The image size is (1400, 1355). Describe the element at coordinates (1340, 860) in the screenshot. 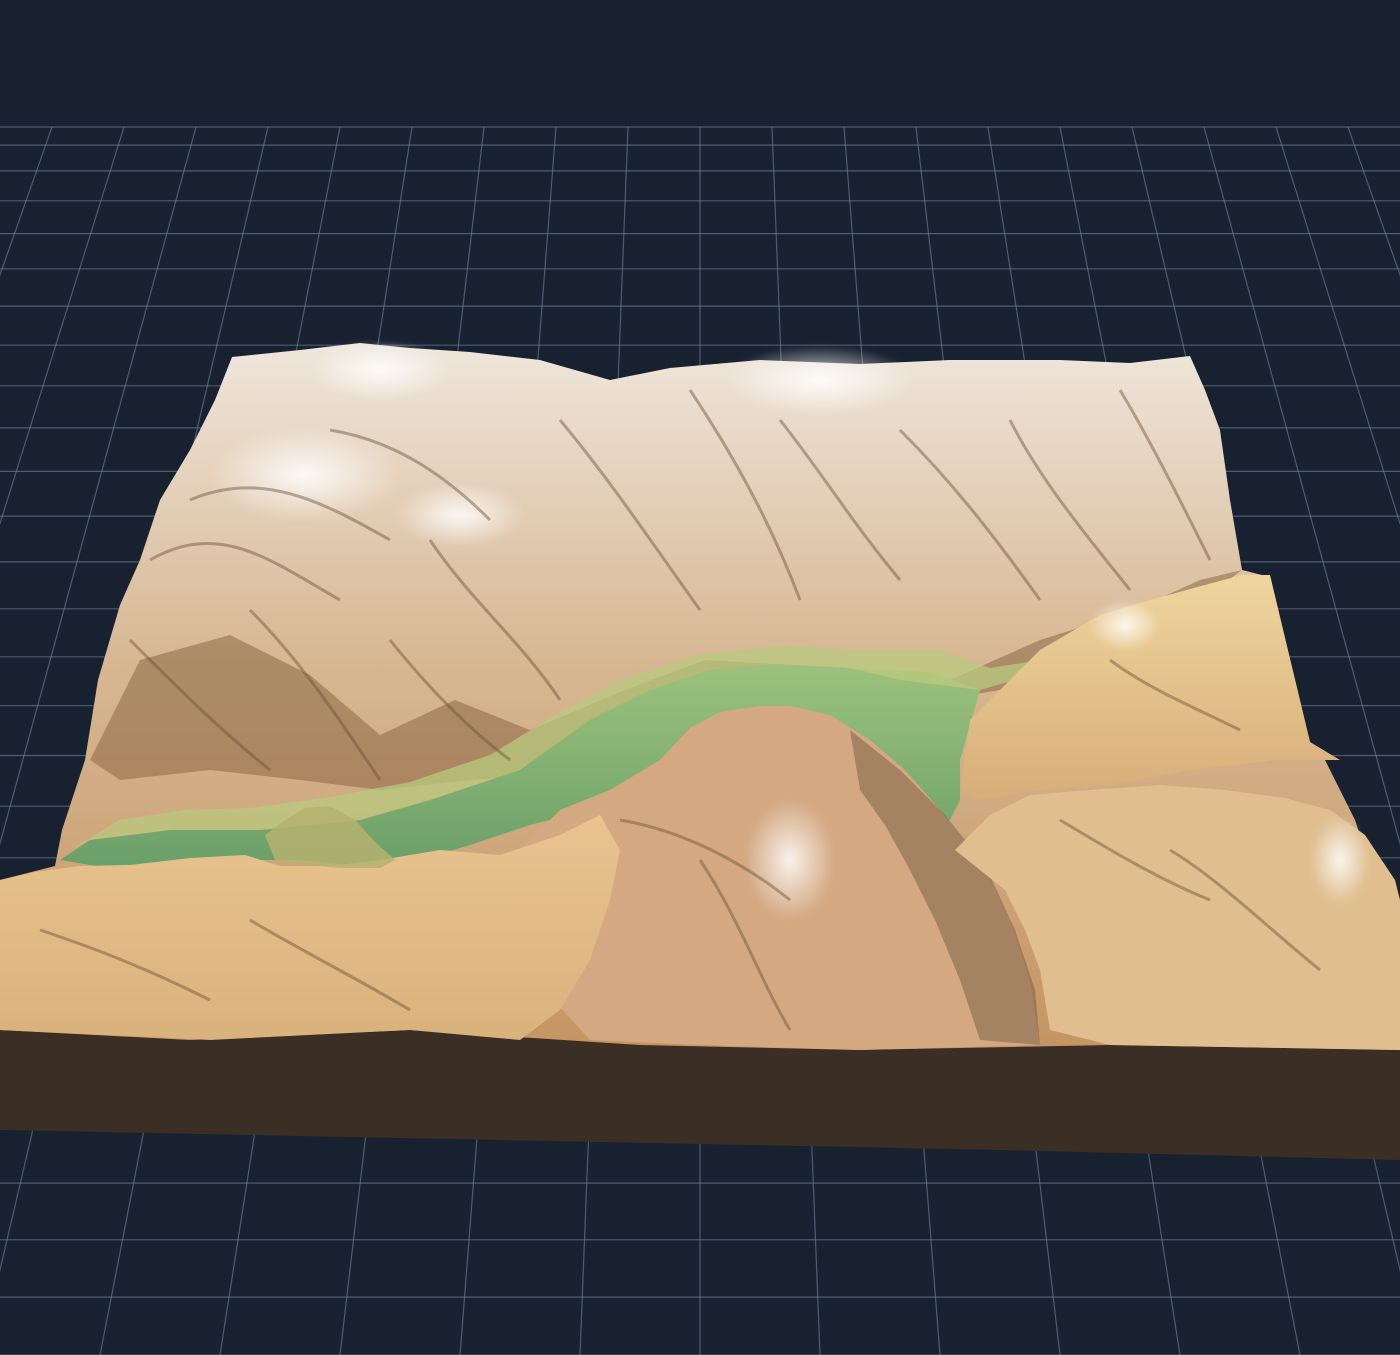

I see `snow-cap-far-east` at that location.